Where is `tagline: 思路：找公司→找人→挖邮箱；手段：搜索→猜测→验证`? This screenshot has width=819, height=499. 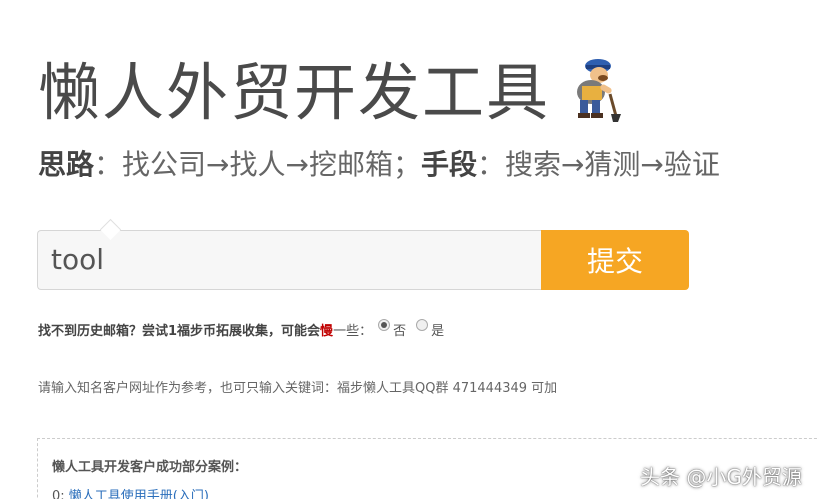 tagline: 思路：找公司→找人→挖邮箱；手段：搜索→猜测→验证 is located at coordinates (379, 165).